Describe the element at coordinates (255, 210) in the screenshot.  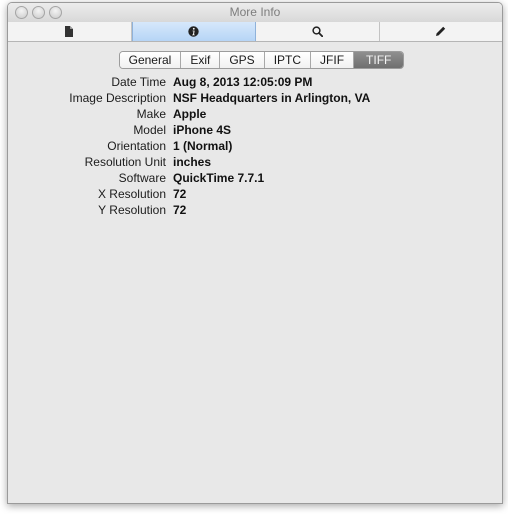
I see `property-row-y-resolution: Y Resolution 72` at that location.